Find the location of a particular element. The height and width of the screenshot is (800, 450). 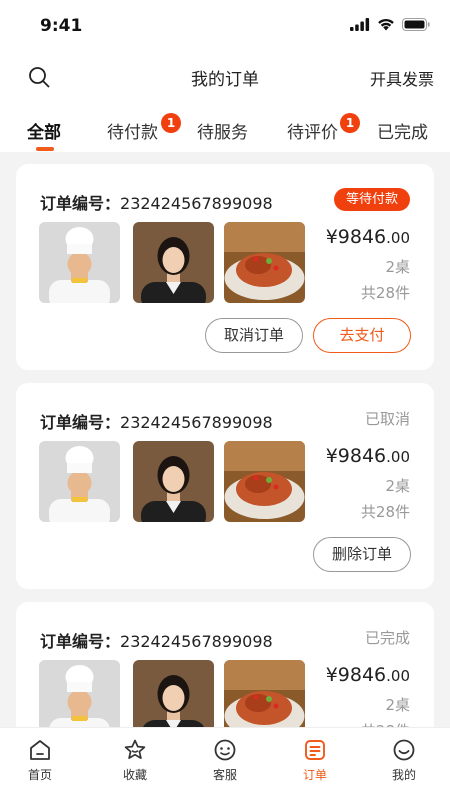

tabbar-label: 我的 is located at coordinates (403, 775).